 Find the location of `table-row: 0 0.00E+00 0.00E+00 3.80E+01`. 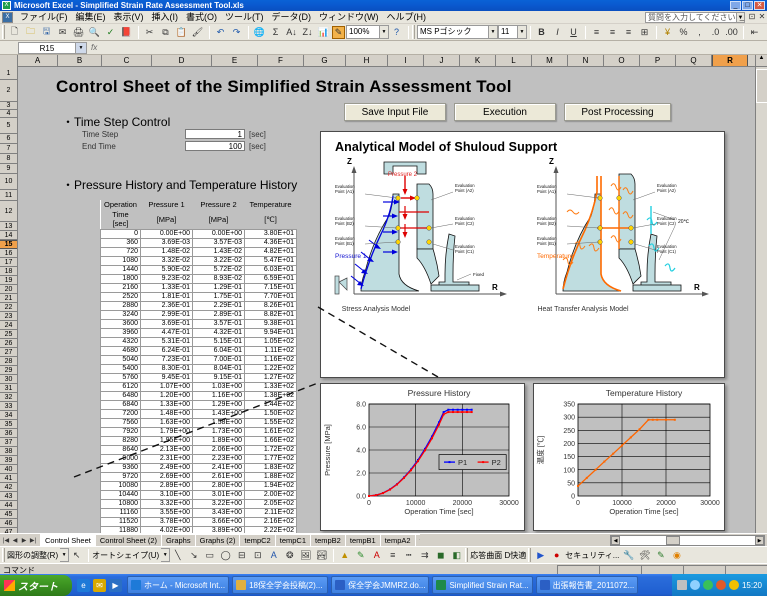

table-row: 0 0.00E+00 0.00E+00 3.80E+01 is located at coordinates (198, 234).